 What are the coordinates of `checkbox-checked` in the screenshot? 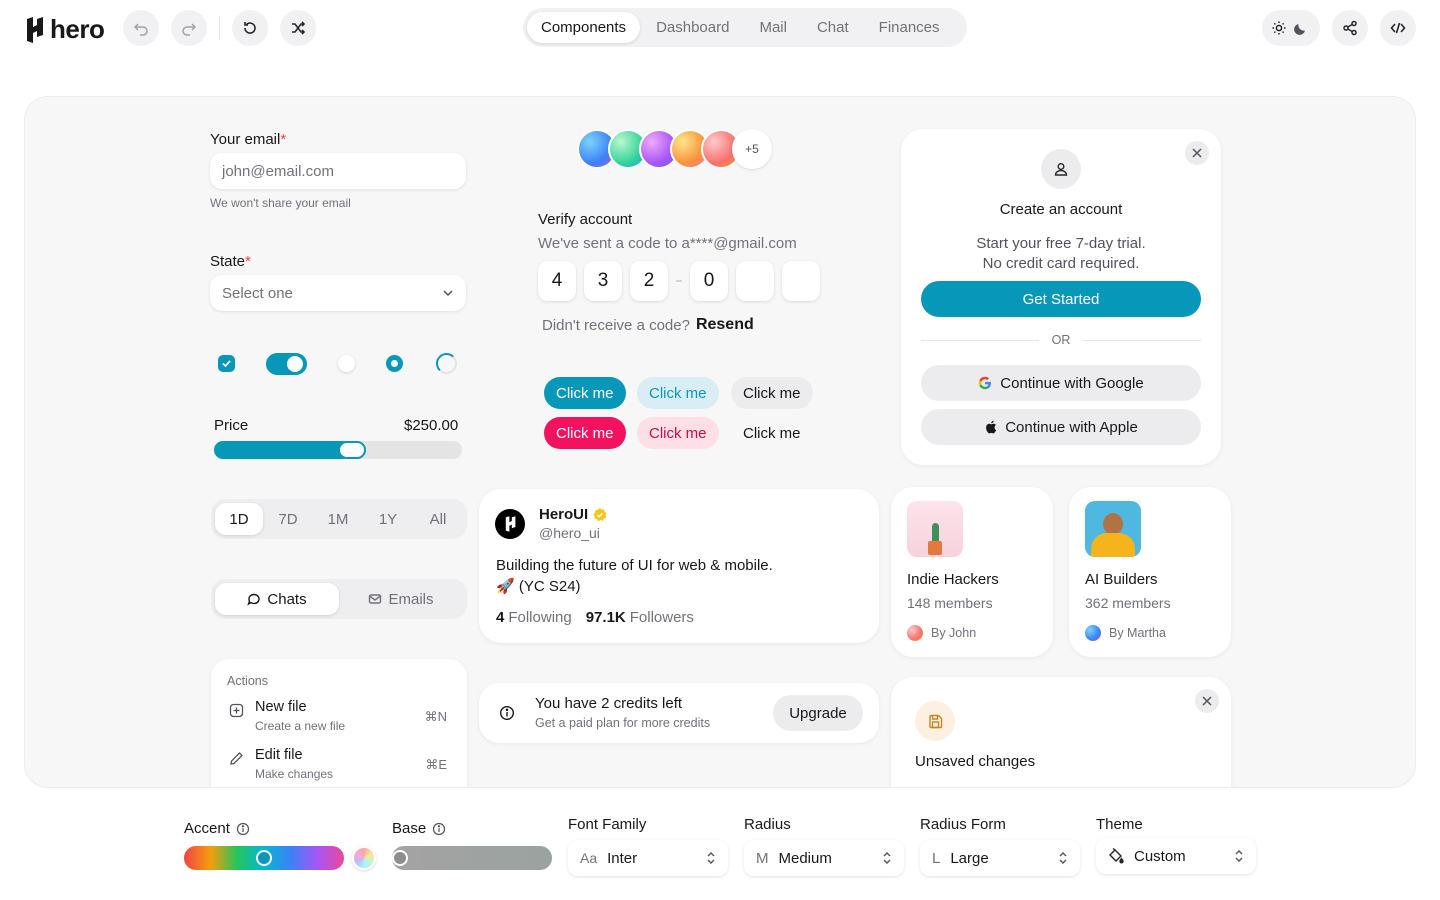 It's located at (226, 363).